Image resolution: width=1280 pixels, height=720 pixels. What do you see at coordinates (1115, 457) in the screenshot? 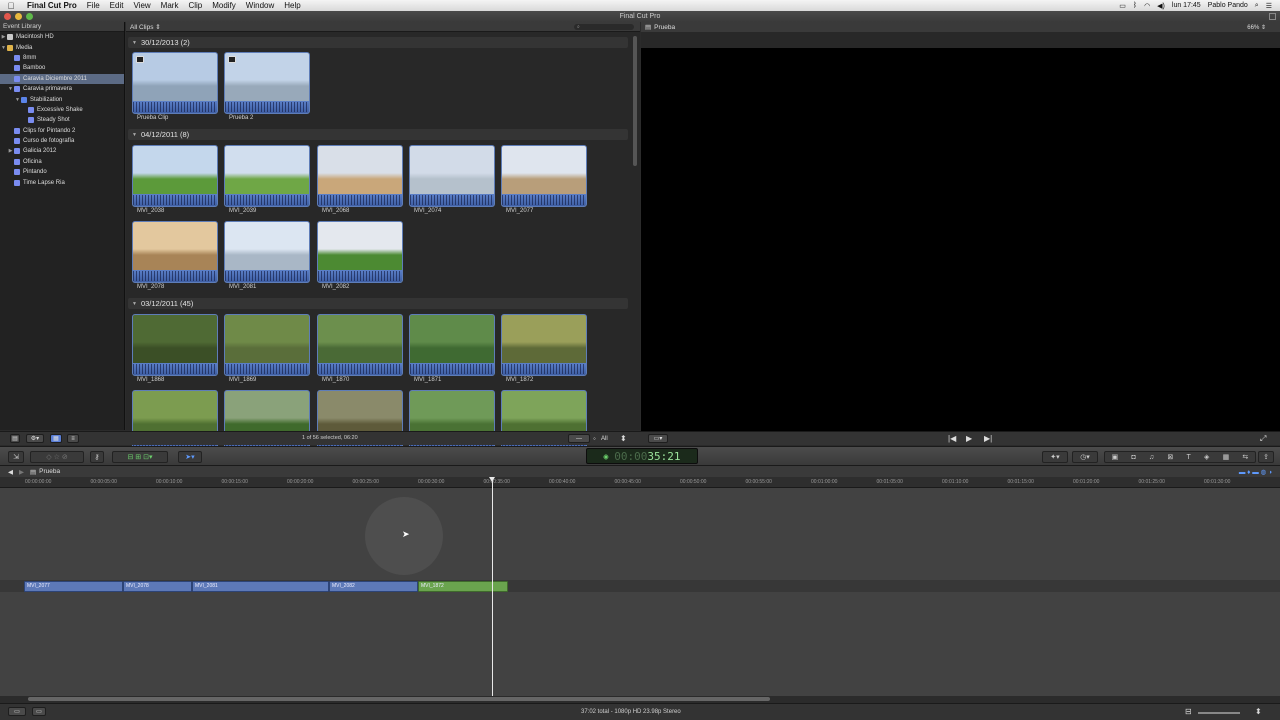
I see `inspector-icon: ▣` at bounding box center [1115, 457].